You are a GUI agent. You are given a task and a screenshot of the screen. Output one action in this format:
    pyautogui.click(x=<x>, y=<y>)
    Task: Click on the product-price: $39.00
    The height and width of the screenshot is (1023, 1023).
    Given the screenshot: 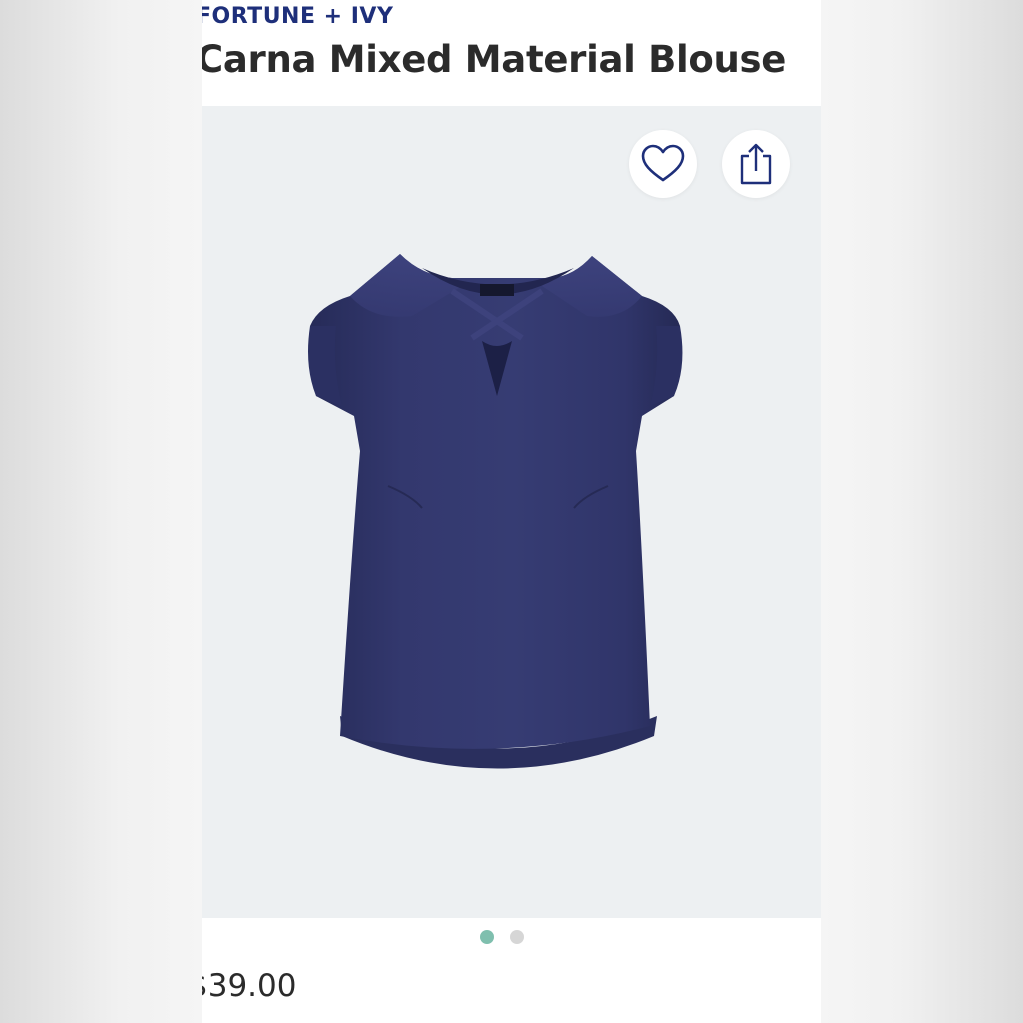 What is the action you would take?
    pyautogui.click(x=249, y=986)
    